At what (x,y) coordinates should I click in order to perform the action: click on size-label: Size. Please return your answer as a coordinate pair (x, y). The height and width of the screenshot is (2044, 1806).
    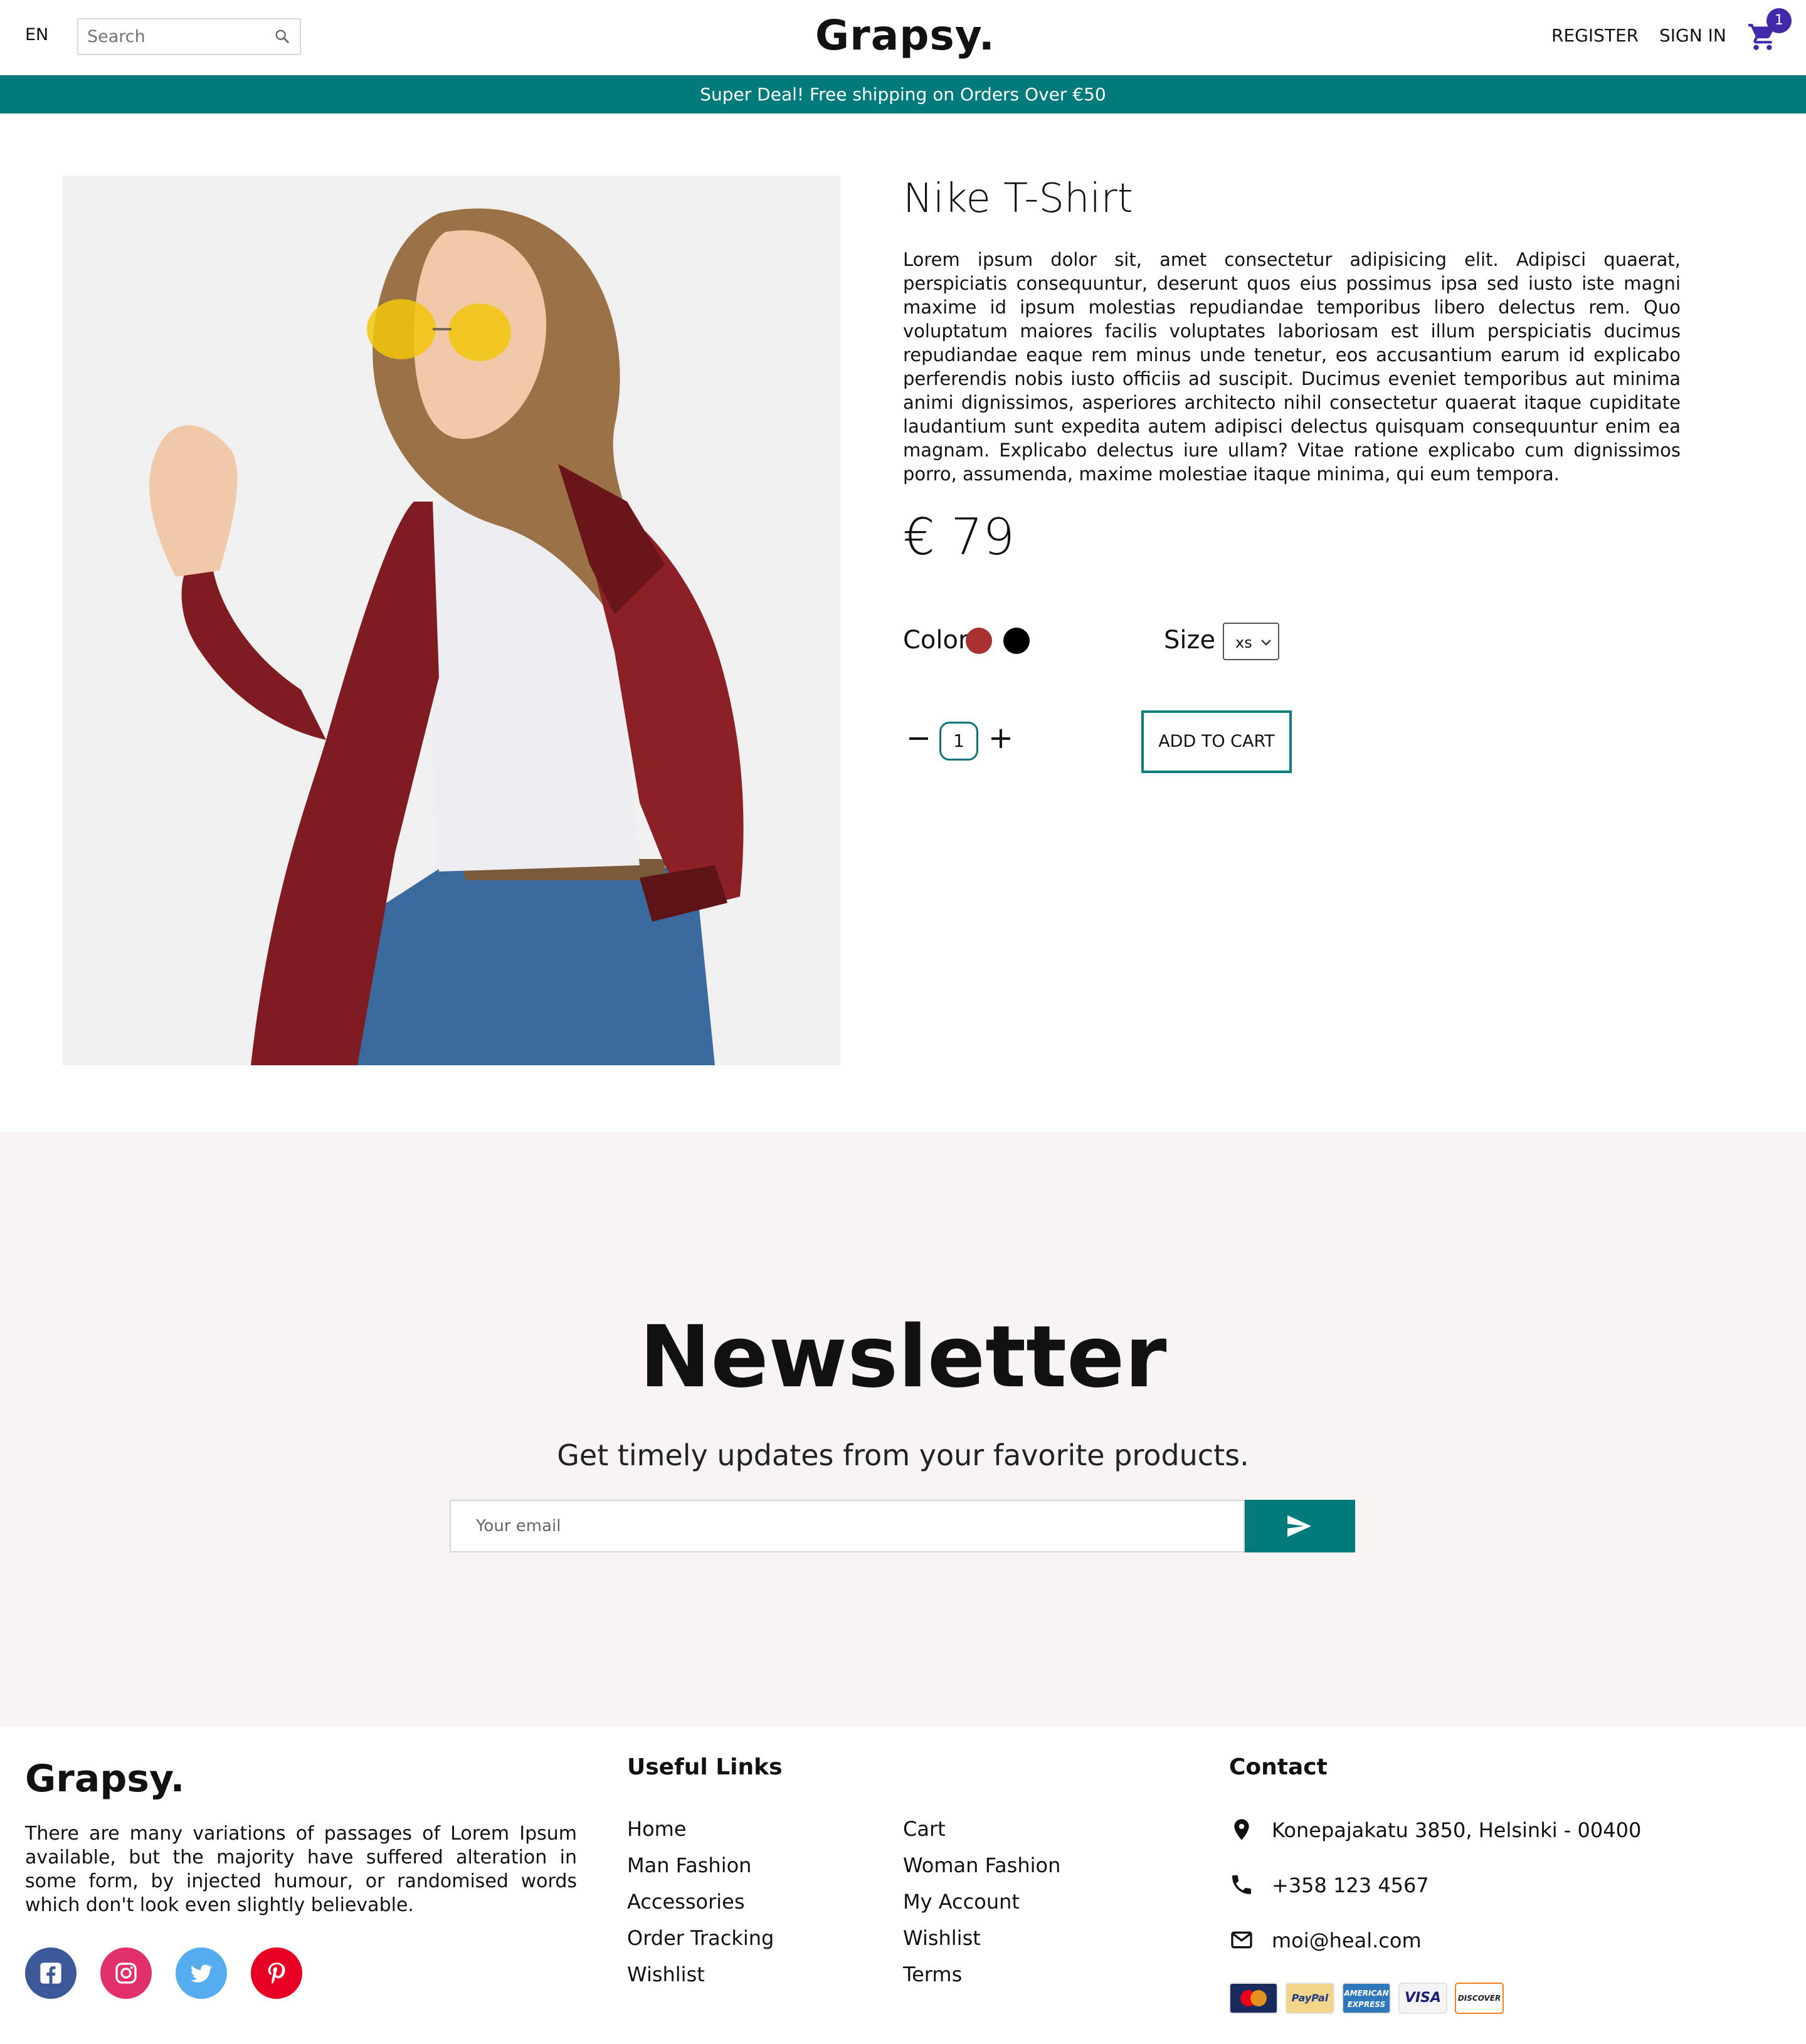
    Looking at the image, I should click on (1190, 640).